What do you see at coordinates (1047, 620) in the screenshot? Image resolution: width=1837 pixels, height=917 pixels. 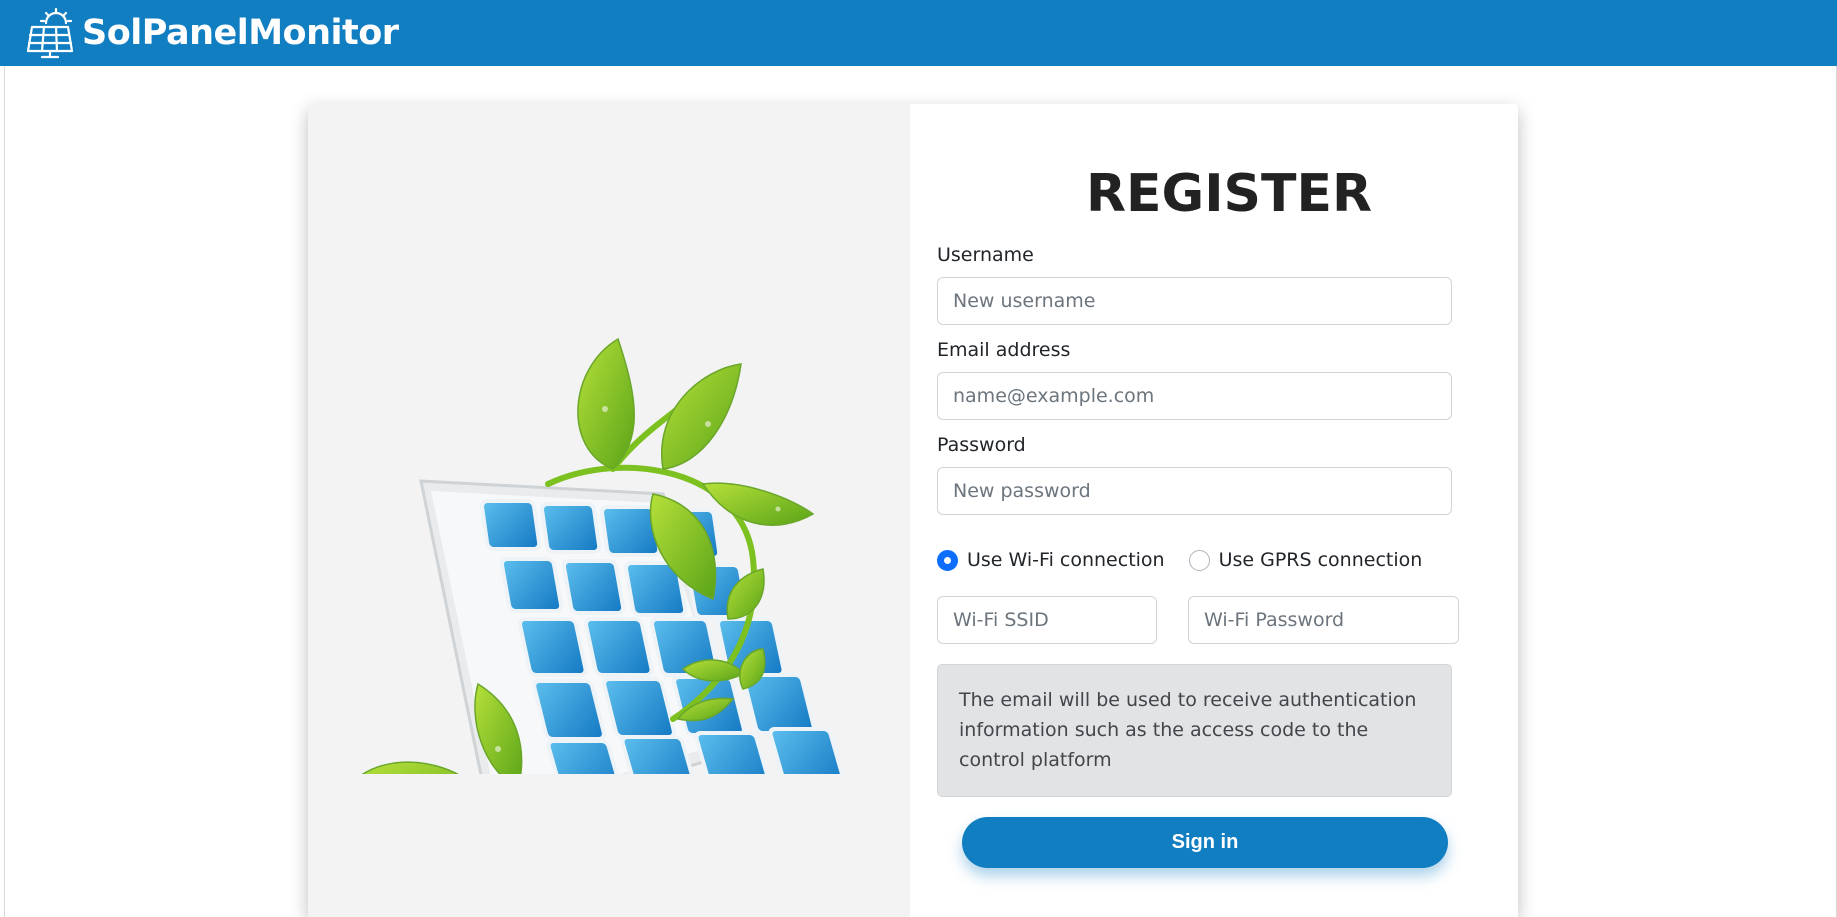 I see `wifi-ssid-input` at bounding box center [1047, 620].